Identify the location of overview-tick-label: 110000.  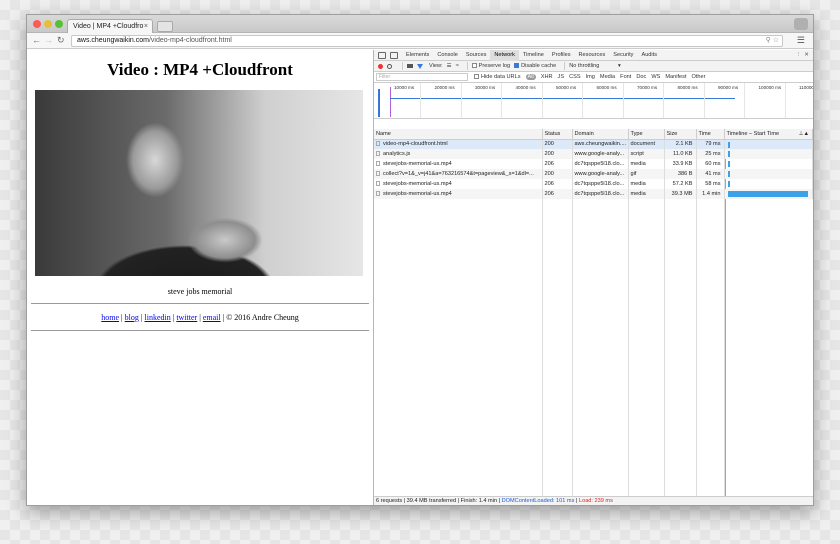
(806, 87).